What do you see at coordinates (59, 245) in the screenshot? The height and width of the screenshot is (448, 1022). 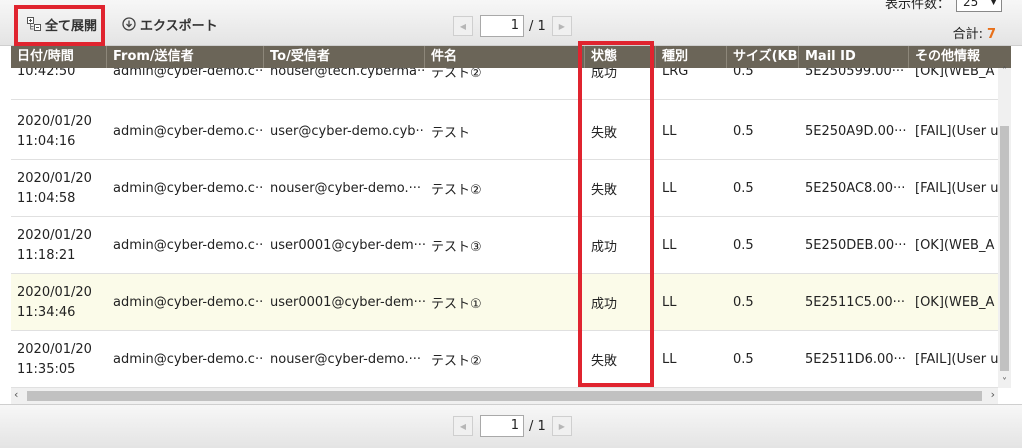 I see `cell-datetime: 2020/01/20 11:18:21` at bounding box center [59, 245].